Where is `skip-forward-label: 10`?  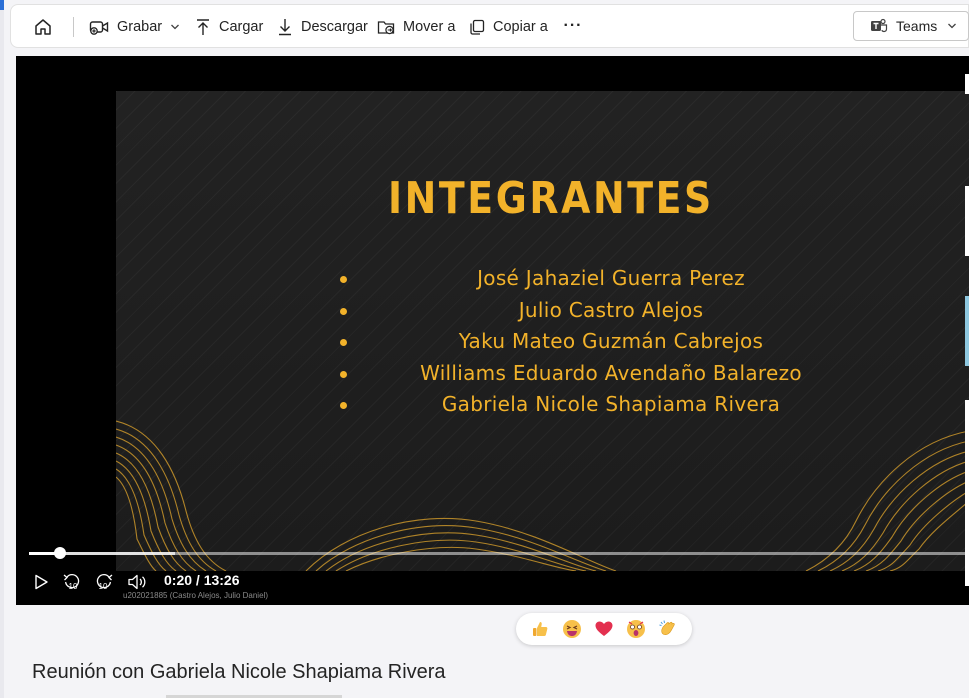 skip-forward-label: 10 is located at coordinates (103, 586).